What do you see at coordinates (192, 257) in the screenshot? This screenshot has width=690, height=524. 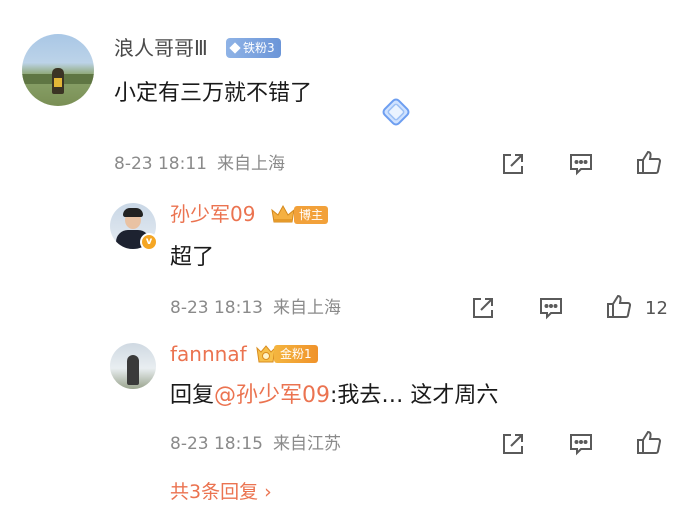 I see `reply-text: 超了` at bounding box center [192, 257].